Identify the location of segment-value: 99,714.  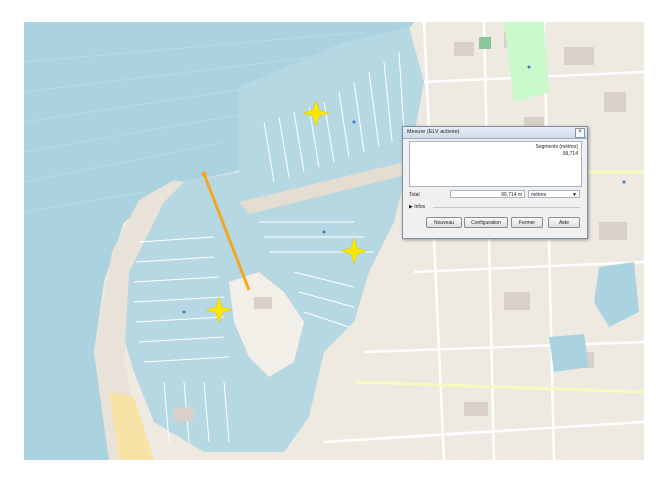
(570, 154).